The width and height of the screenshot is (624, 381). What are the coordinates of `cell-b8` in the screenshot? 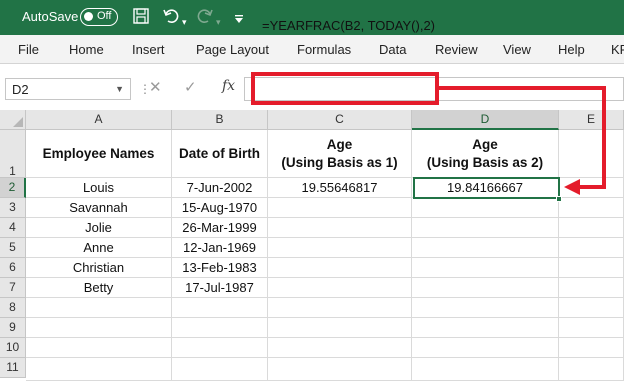 It's located at (220, 308).